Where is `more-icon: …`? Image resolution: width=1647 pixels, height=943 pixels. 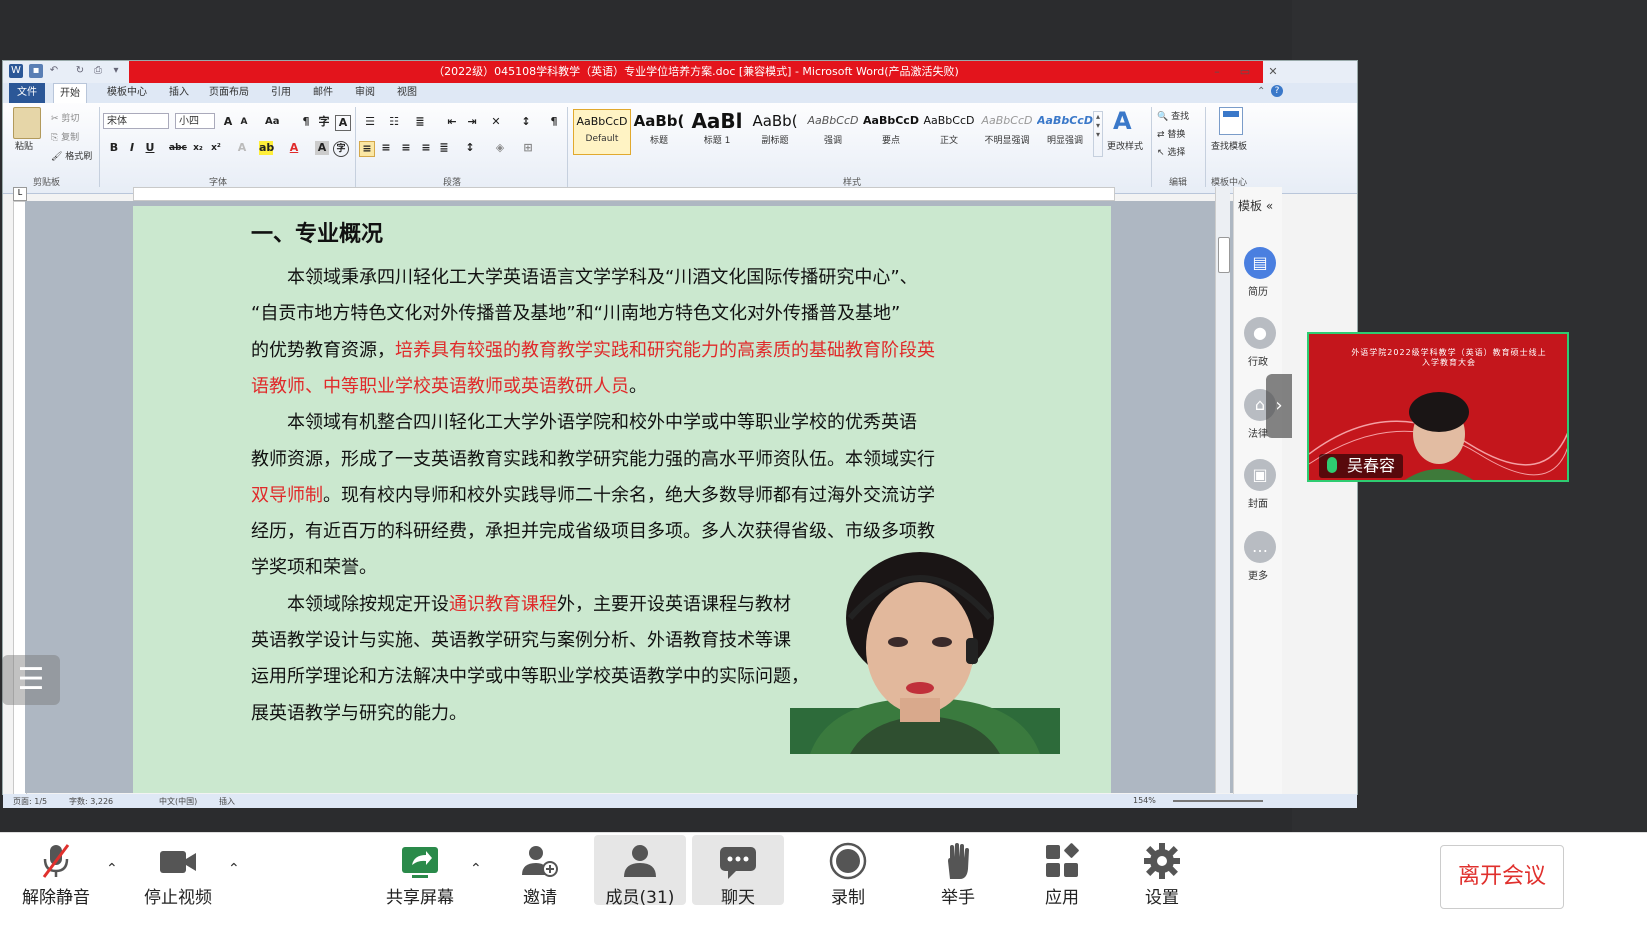
more-icon: … is located at coordinates (1260, 547).